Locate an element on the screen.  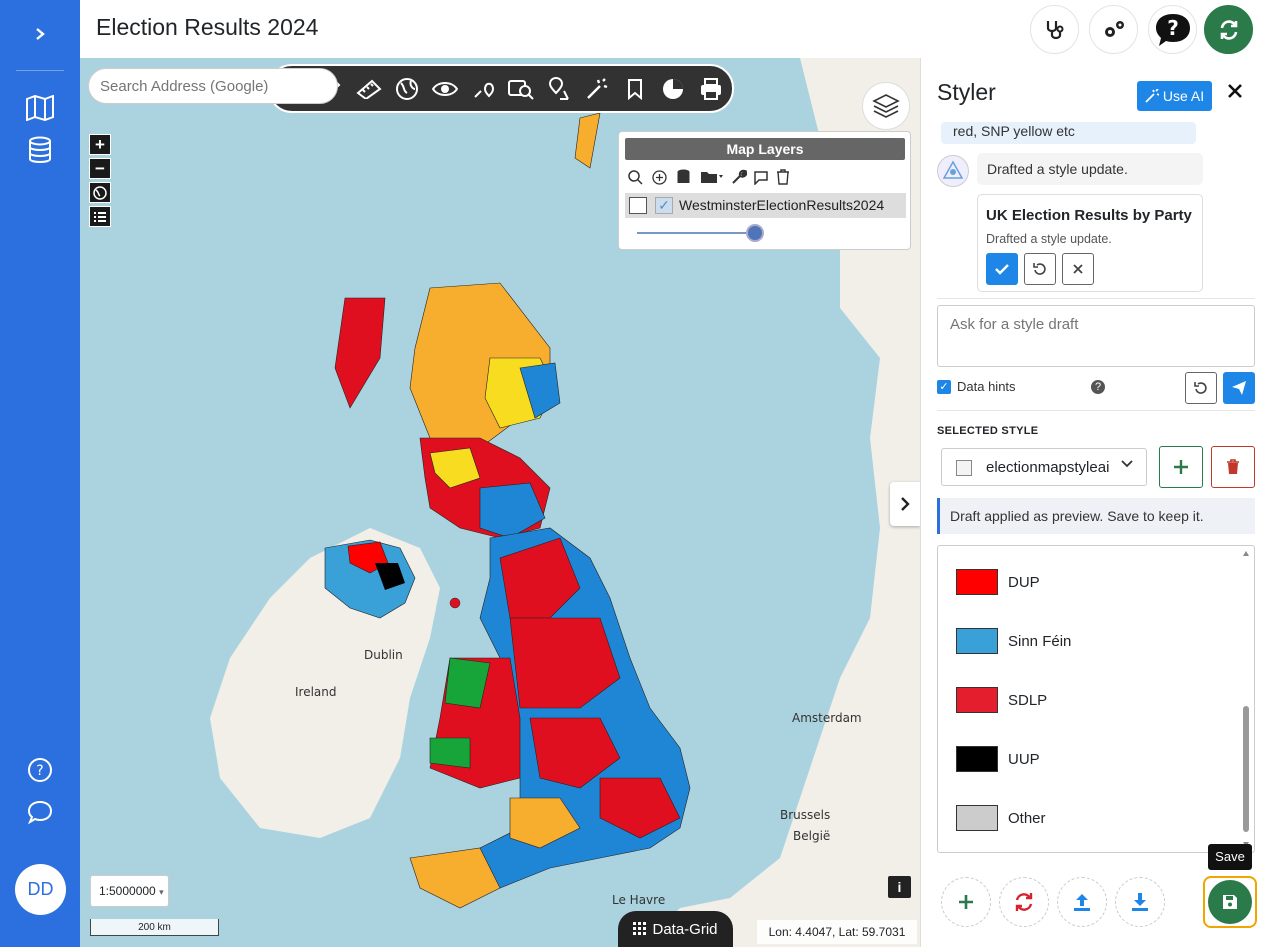
style-swatch is located at coordinates (964, 468).